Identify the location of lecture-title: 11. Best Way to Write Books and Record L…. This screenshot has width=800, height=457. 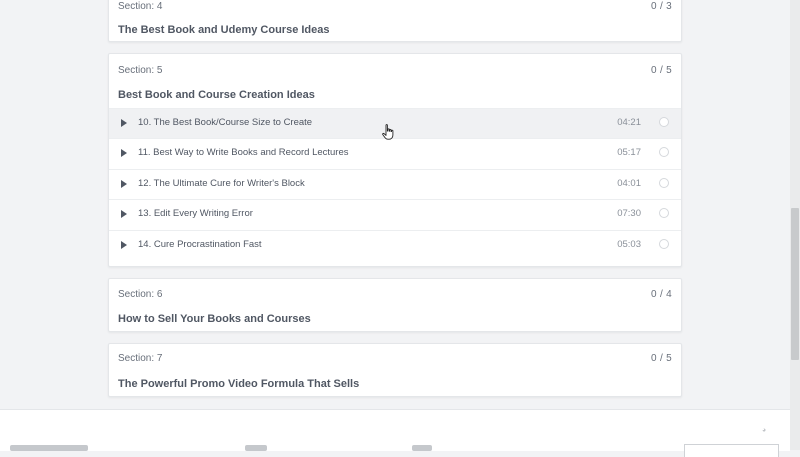
(243, 152).